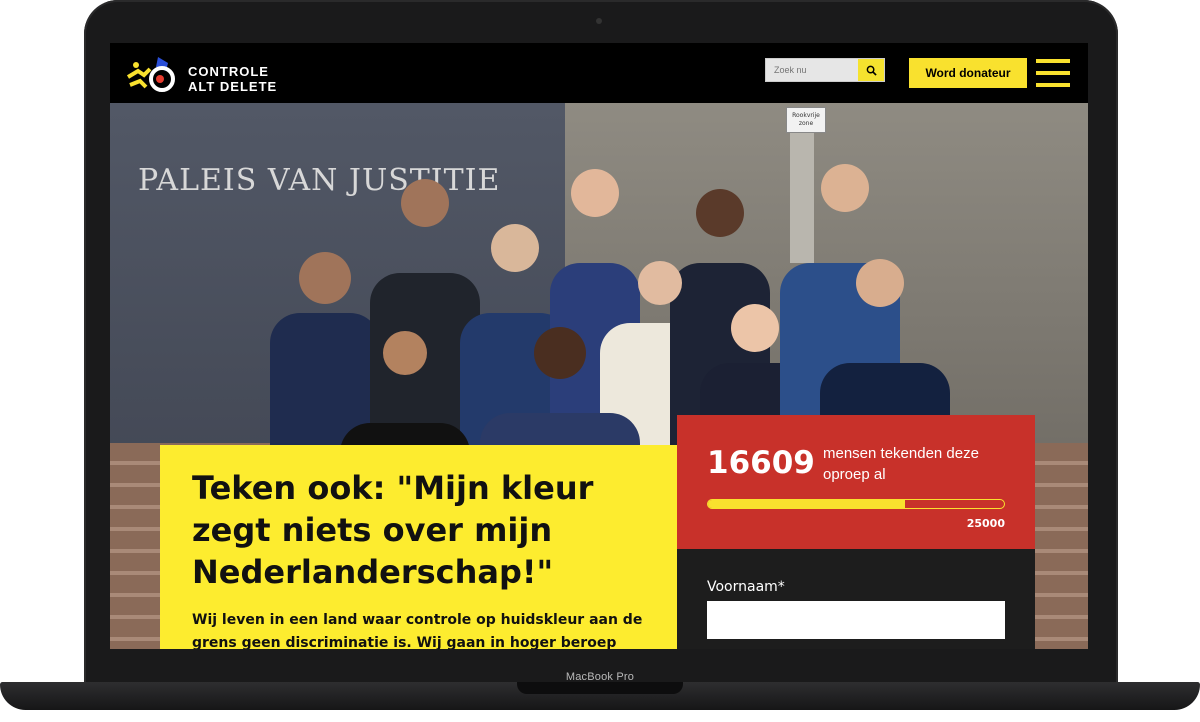 The image size is (1200, 722). I want to click on hamburger-menu-icon, so click(1053, 73).